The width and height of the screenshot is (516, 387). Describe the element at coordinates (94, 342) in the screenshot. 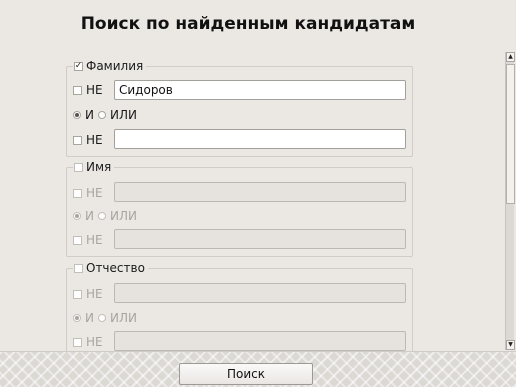

I see `patronymic-not-label-2: НЕ` at that location.